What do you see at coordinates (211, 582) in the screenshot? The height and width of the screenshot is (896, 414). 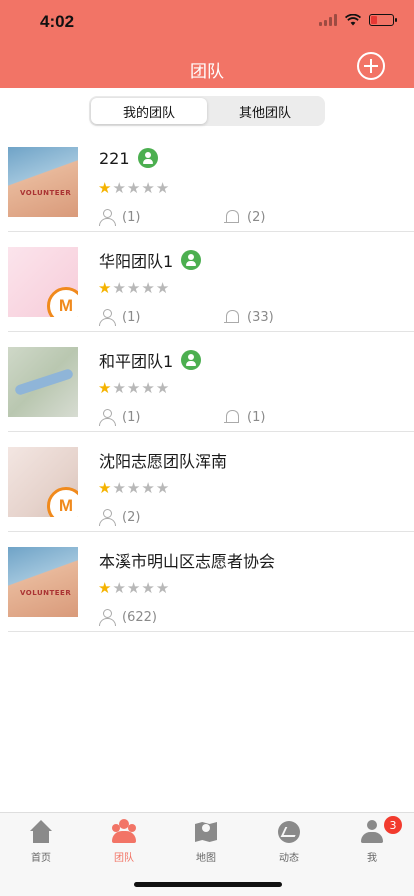 I see `team-row: VOLUNTEER 本溪市明山区志愿者协会 ★ ★ ★ ★ ★ (622)` at bounding box center [211, 582].